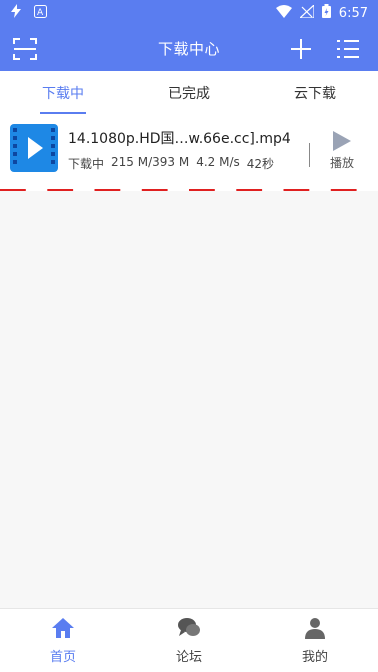  Describe the element at coordinates (309, 155) in the screenshot. I see `divider` at that location.